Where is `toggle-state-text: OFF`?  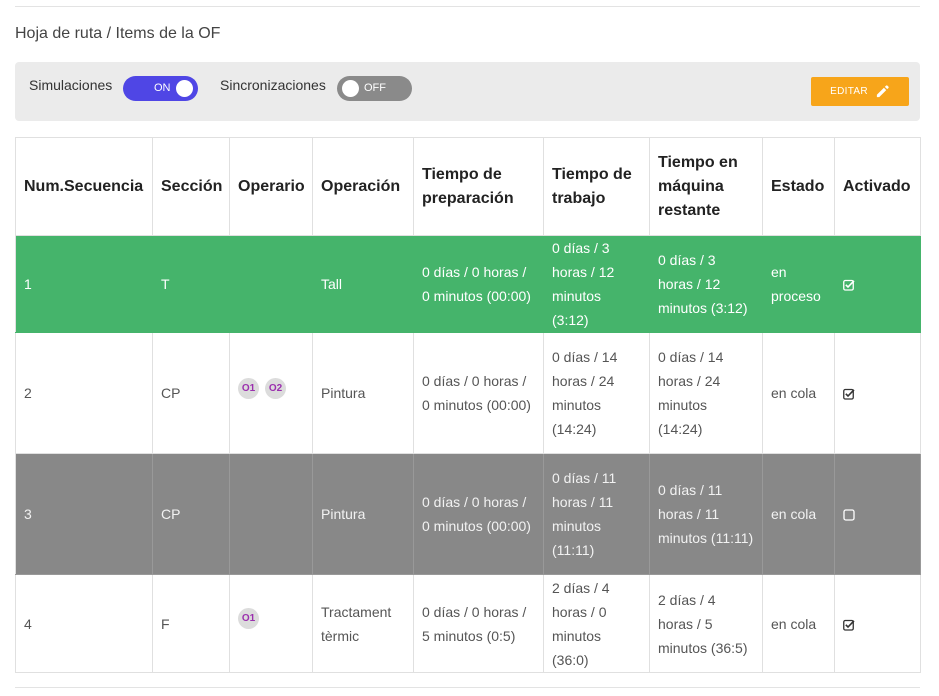 toggle-state-text: OFF is located at coordinates (375, 88).